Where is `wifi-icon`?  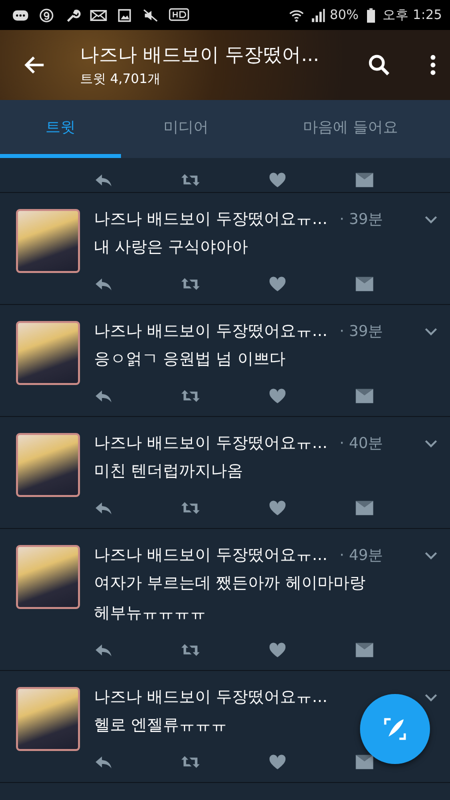 wifi-icon is located at coordinates (296, 15).